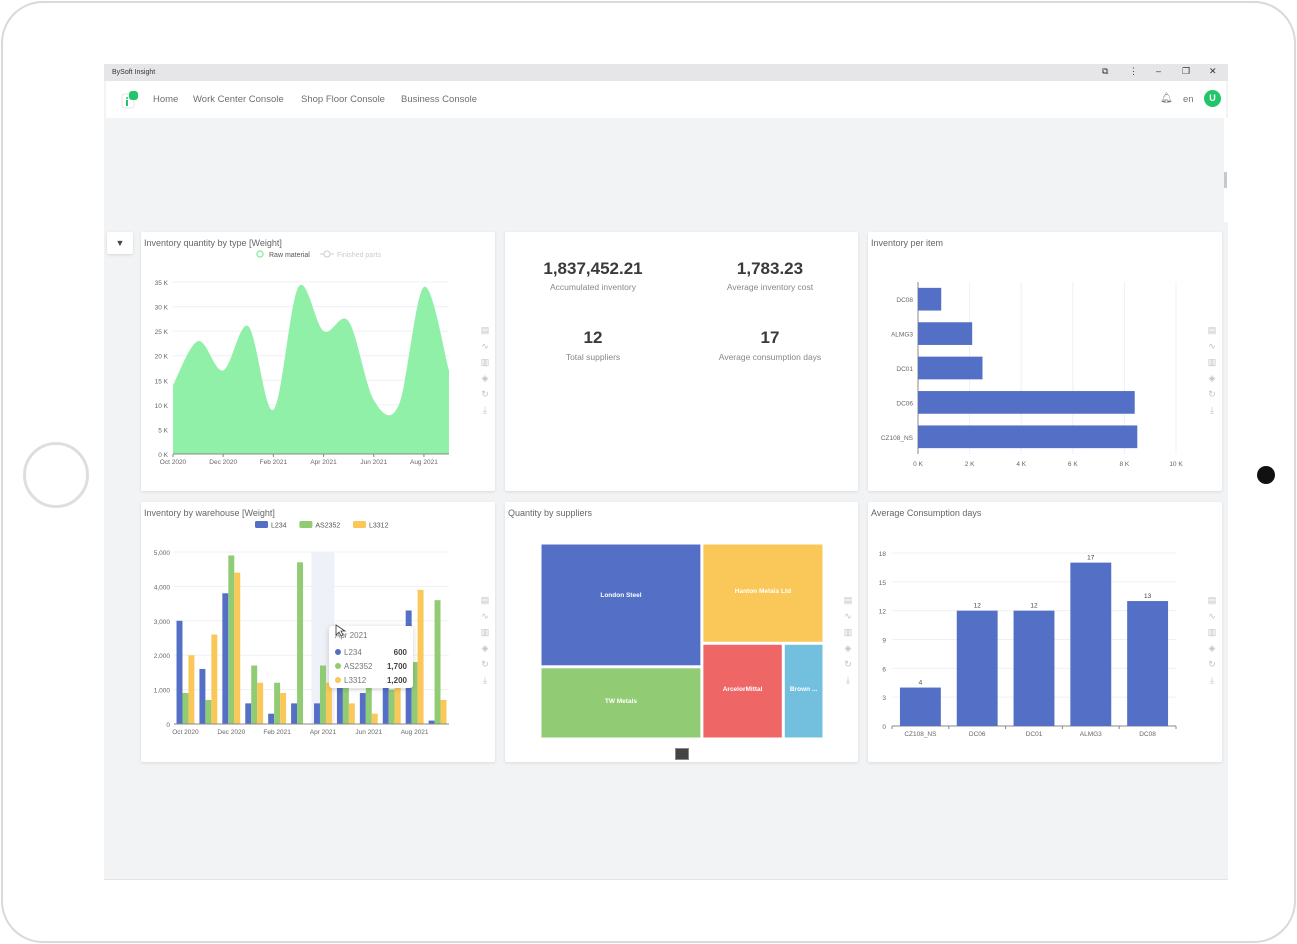  I want to click on tooltip-series-value: 600, so click(400, 652).